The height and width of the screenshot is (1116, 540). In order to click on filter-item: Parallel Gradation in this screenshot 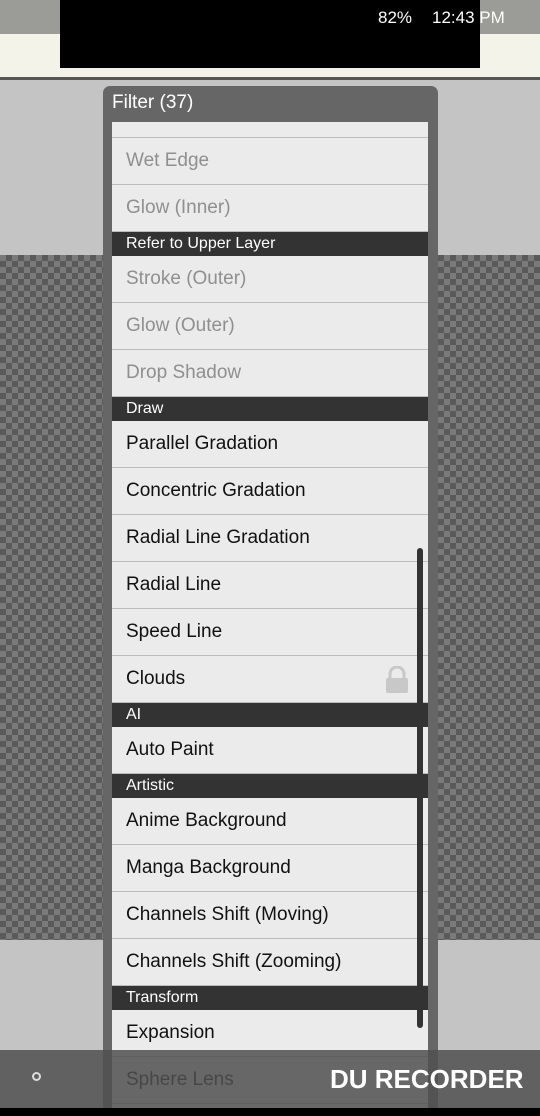, I will do `click(270, 444)`.